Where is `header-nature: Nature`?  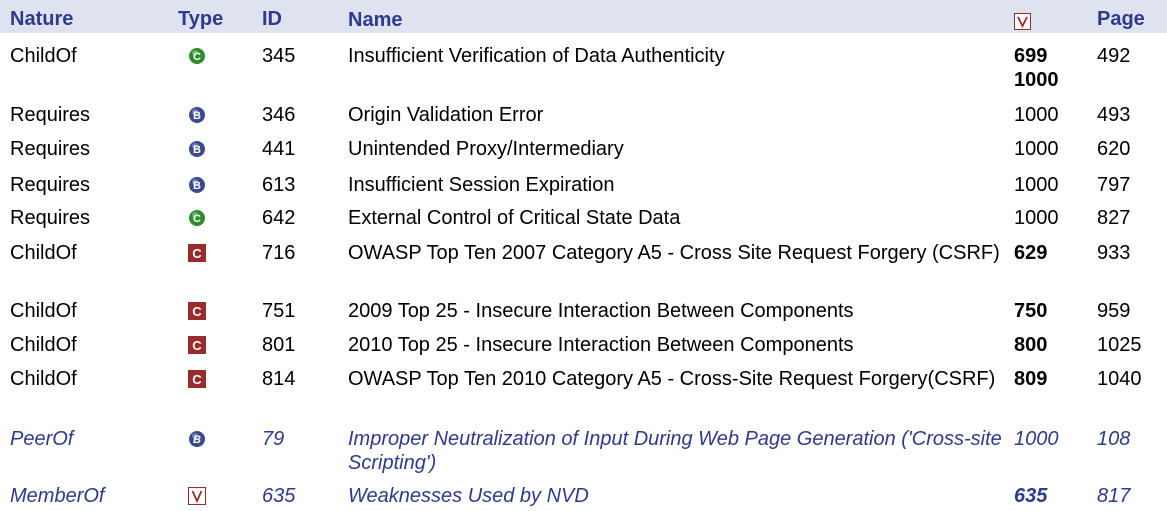 header-nature: Nature is located at coordinates (42, 19).